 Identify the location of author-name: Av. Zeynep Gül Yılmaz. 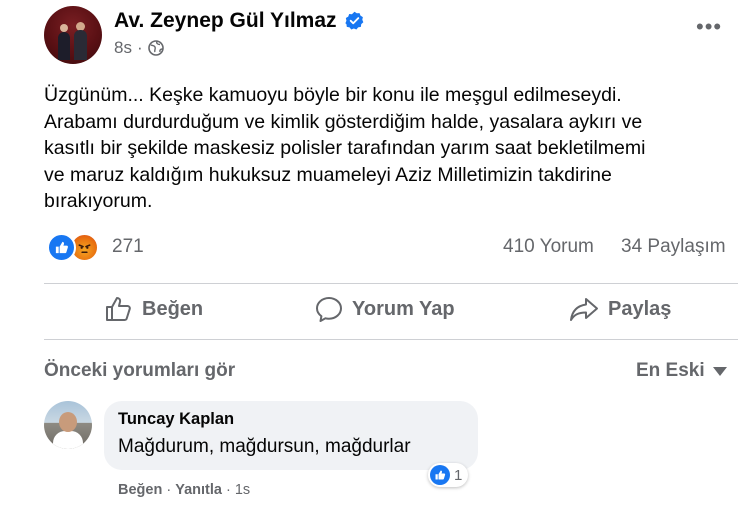
(225, 21).